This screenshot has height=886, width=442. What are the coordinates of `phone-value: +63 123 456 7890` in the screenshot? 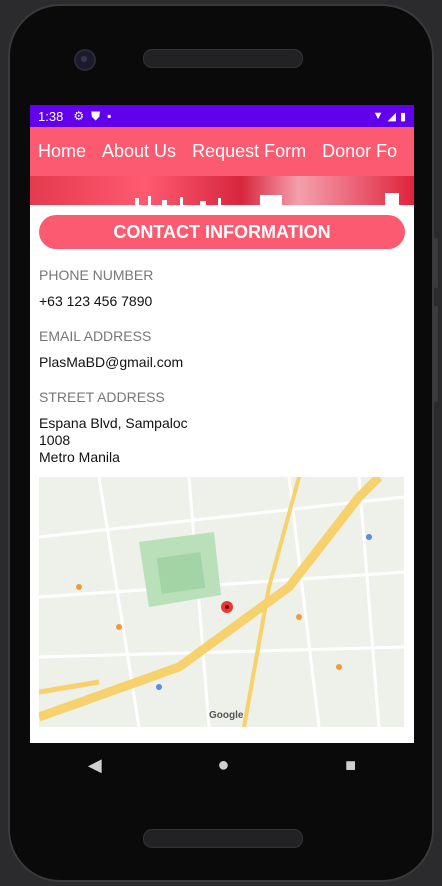 It's located at (96, 301).